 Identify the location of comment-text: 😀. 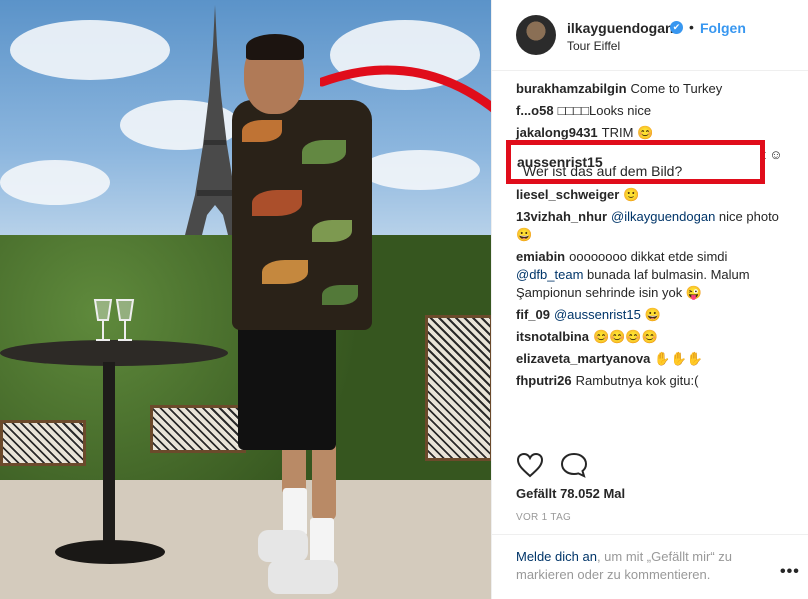
(650, 314).